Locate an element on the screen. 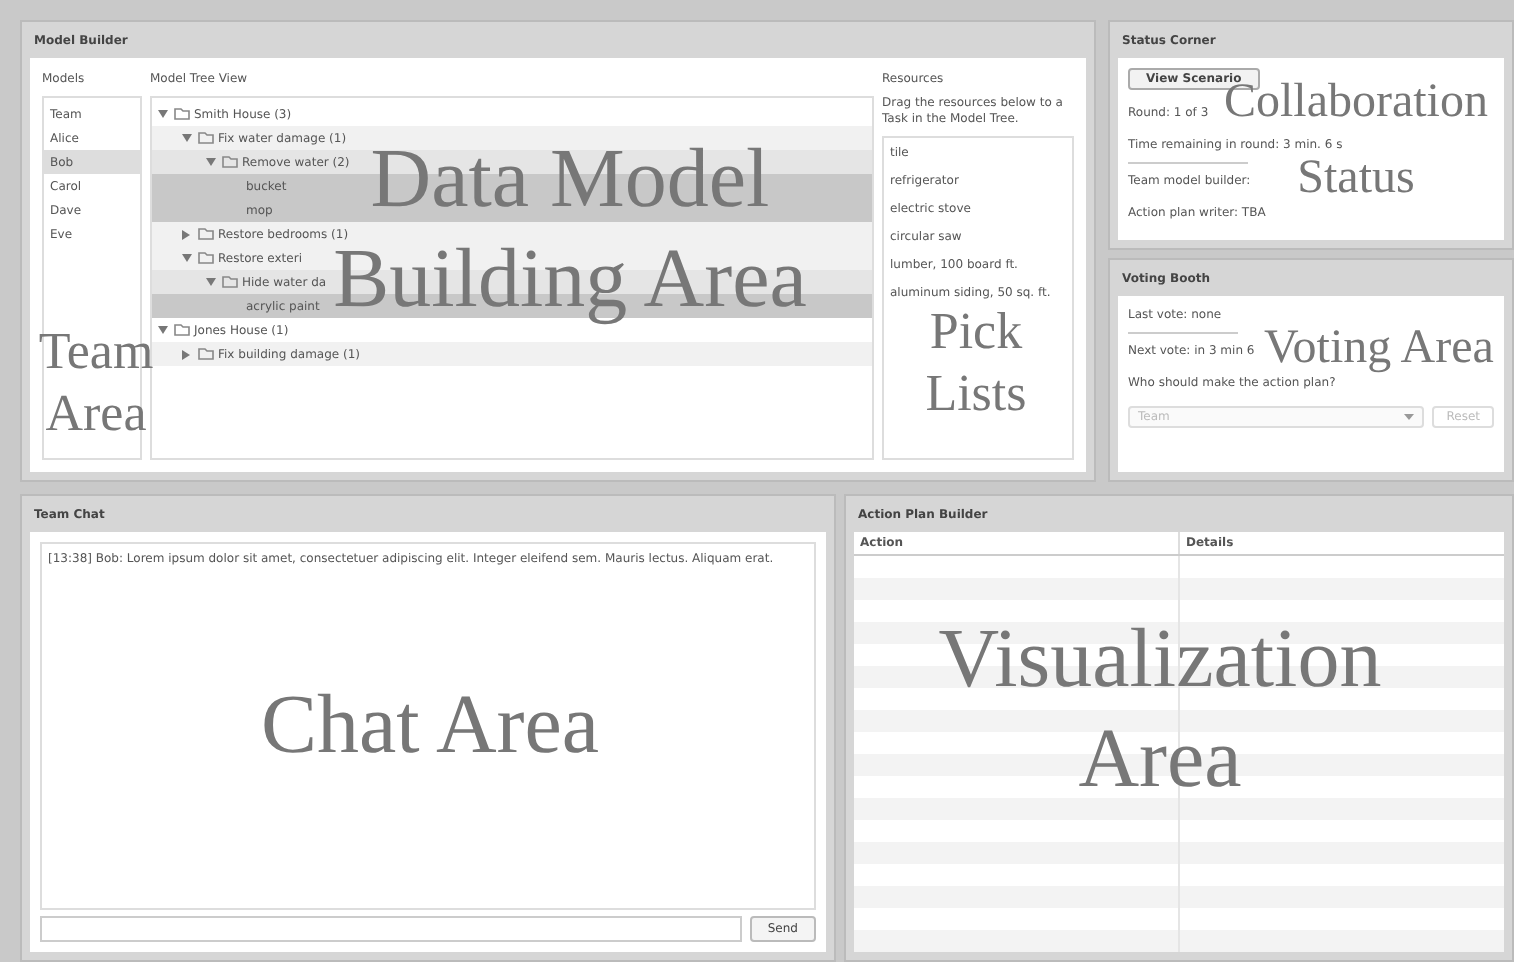 This screenshot has width=1514, height=962. area-label: Lists is located at coordinates (976, 394).